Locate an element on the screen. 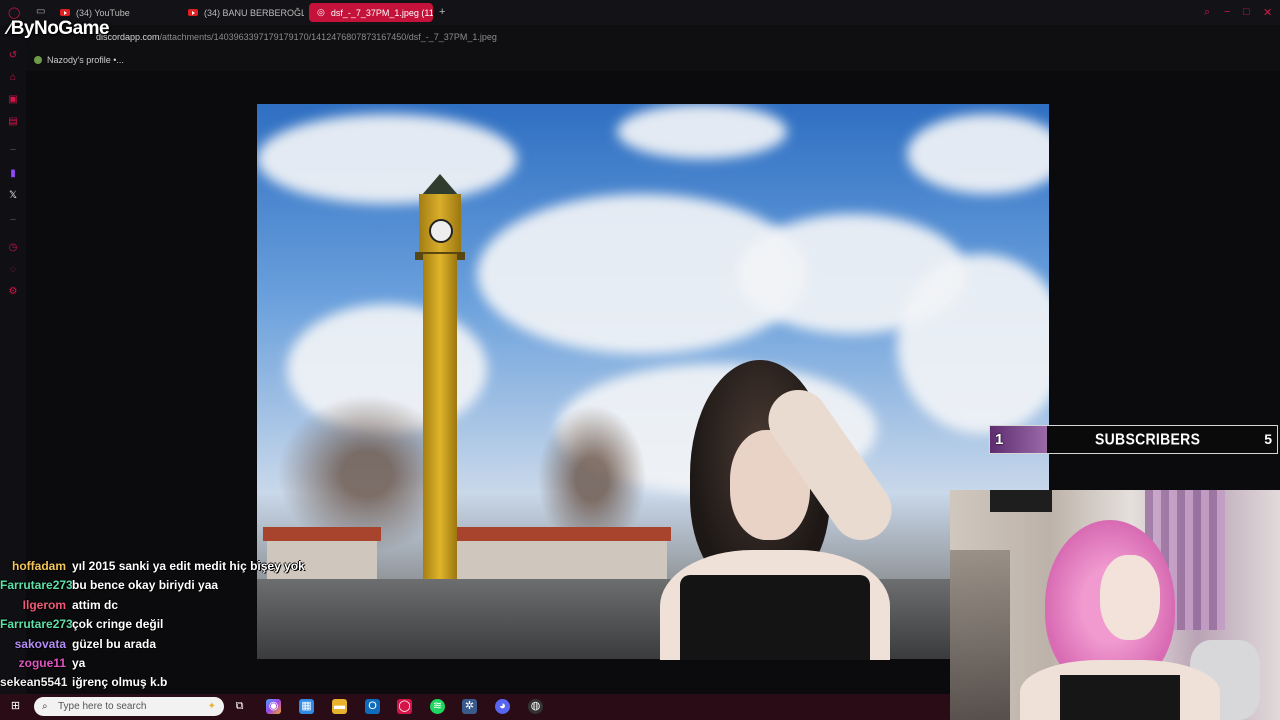 This screenshot has width=1280, height=720. monitor is located at coordinates (1021, 501).